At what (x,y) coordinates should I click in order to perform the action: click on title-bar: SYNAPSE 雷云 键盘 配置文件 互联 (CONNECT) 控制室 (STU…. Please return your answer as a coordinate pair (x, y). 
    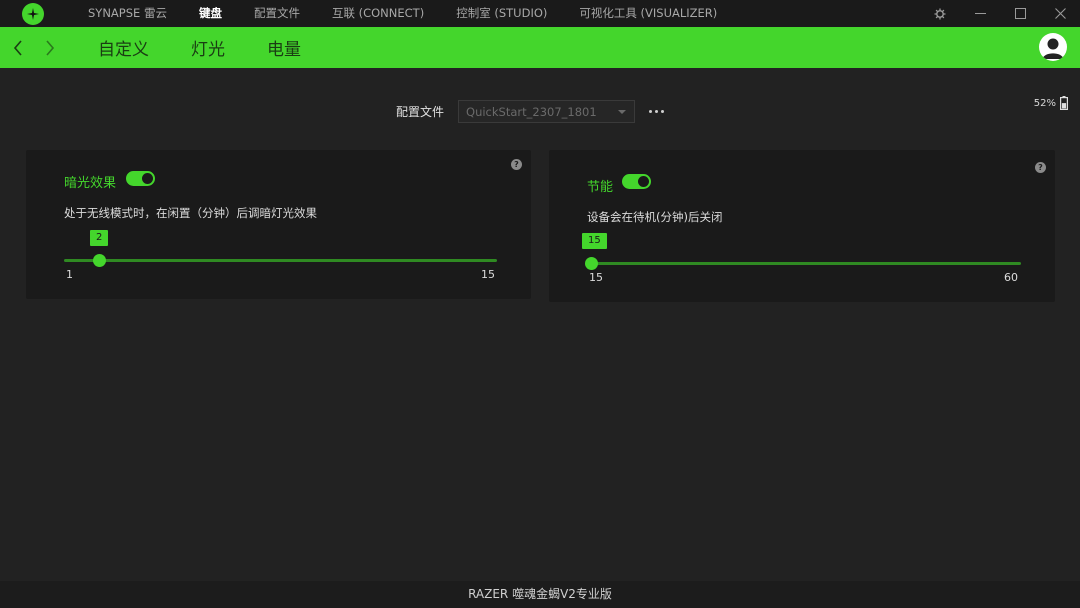
    Looking at the image, I should click on (540, 13).